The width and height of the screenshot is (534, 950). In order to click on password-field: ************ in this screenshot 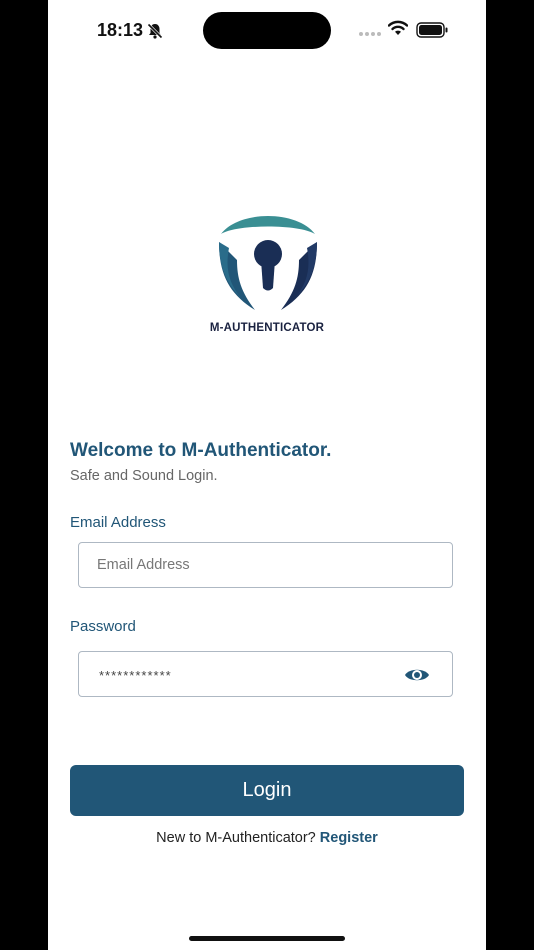, I will do `click(265, 674)`.